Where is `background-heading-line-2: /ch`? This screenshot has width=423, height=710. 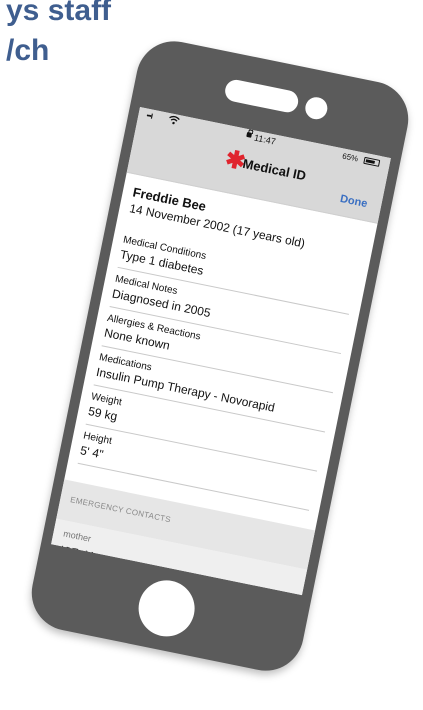
background-heading-line-2: /ch is located at coordinates (28, 50).